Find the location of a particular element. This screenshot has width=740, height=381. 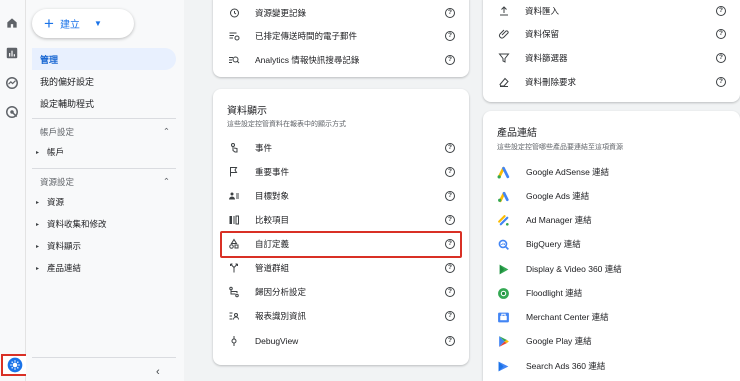

row-scheduled-emails: 已排定傳送時間的電子郵件 ? is located at coordinates (341, 36).